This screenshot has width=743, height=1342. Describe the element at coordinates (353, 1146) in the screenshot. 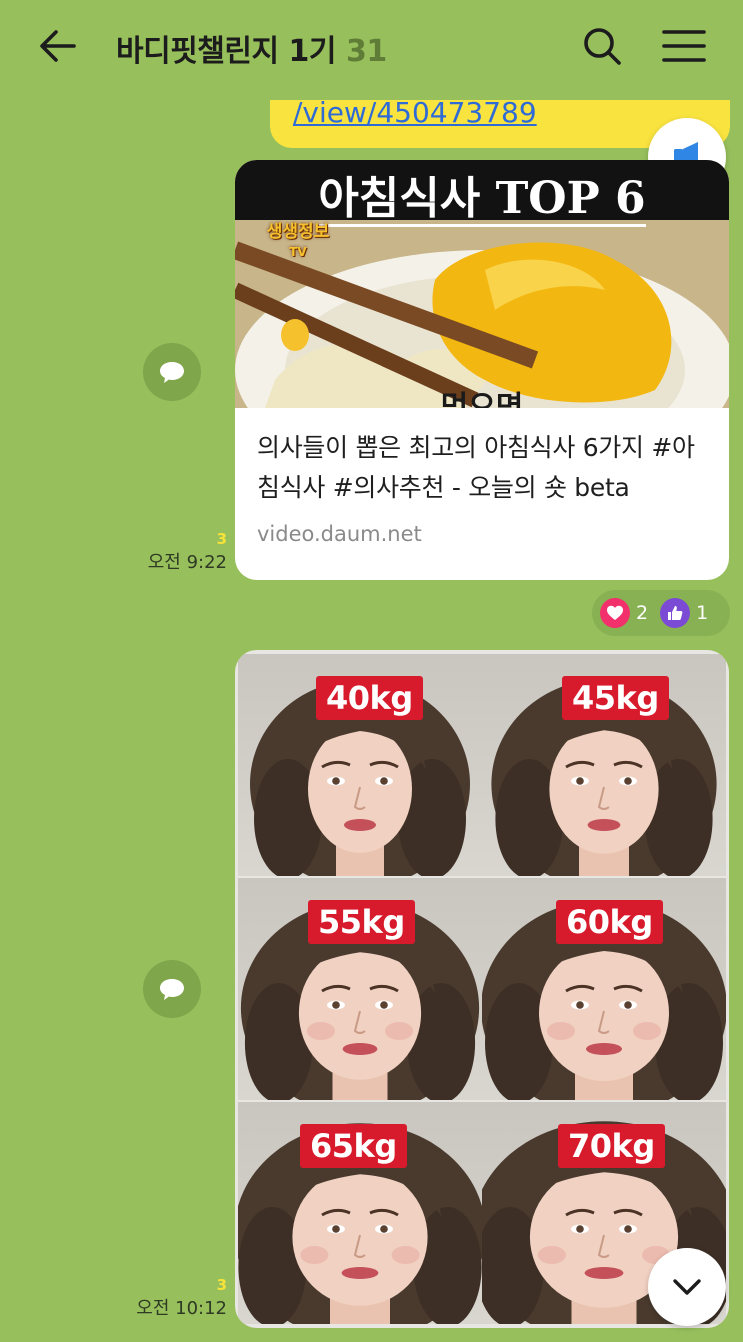

I see `weight-label: 65kg` at that location.